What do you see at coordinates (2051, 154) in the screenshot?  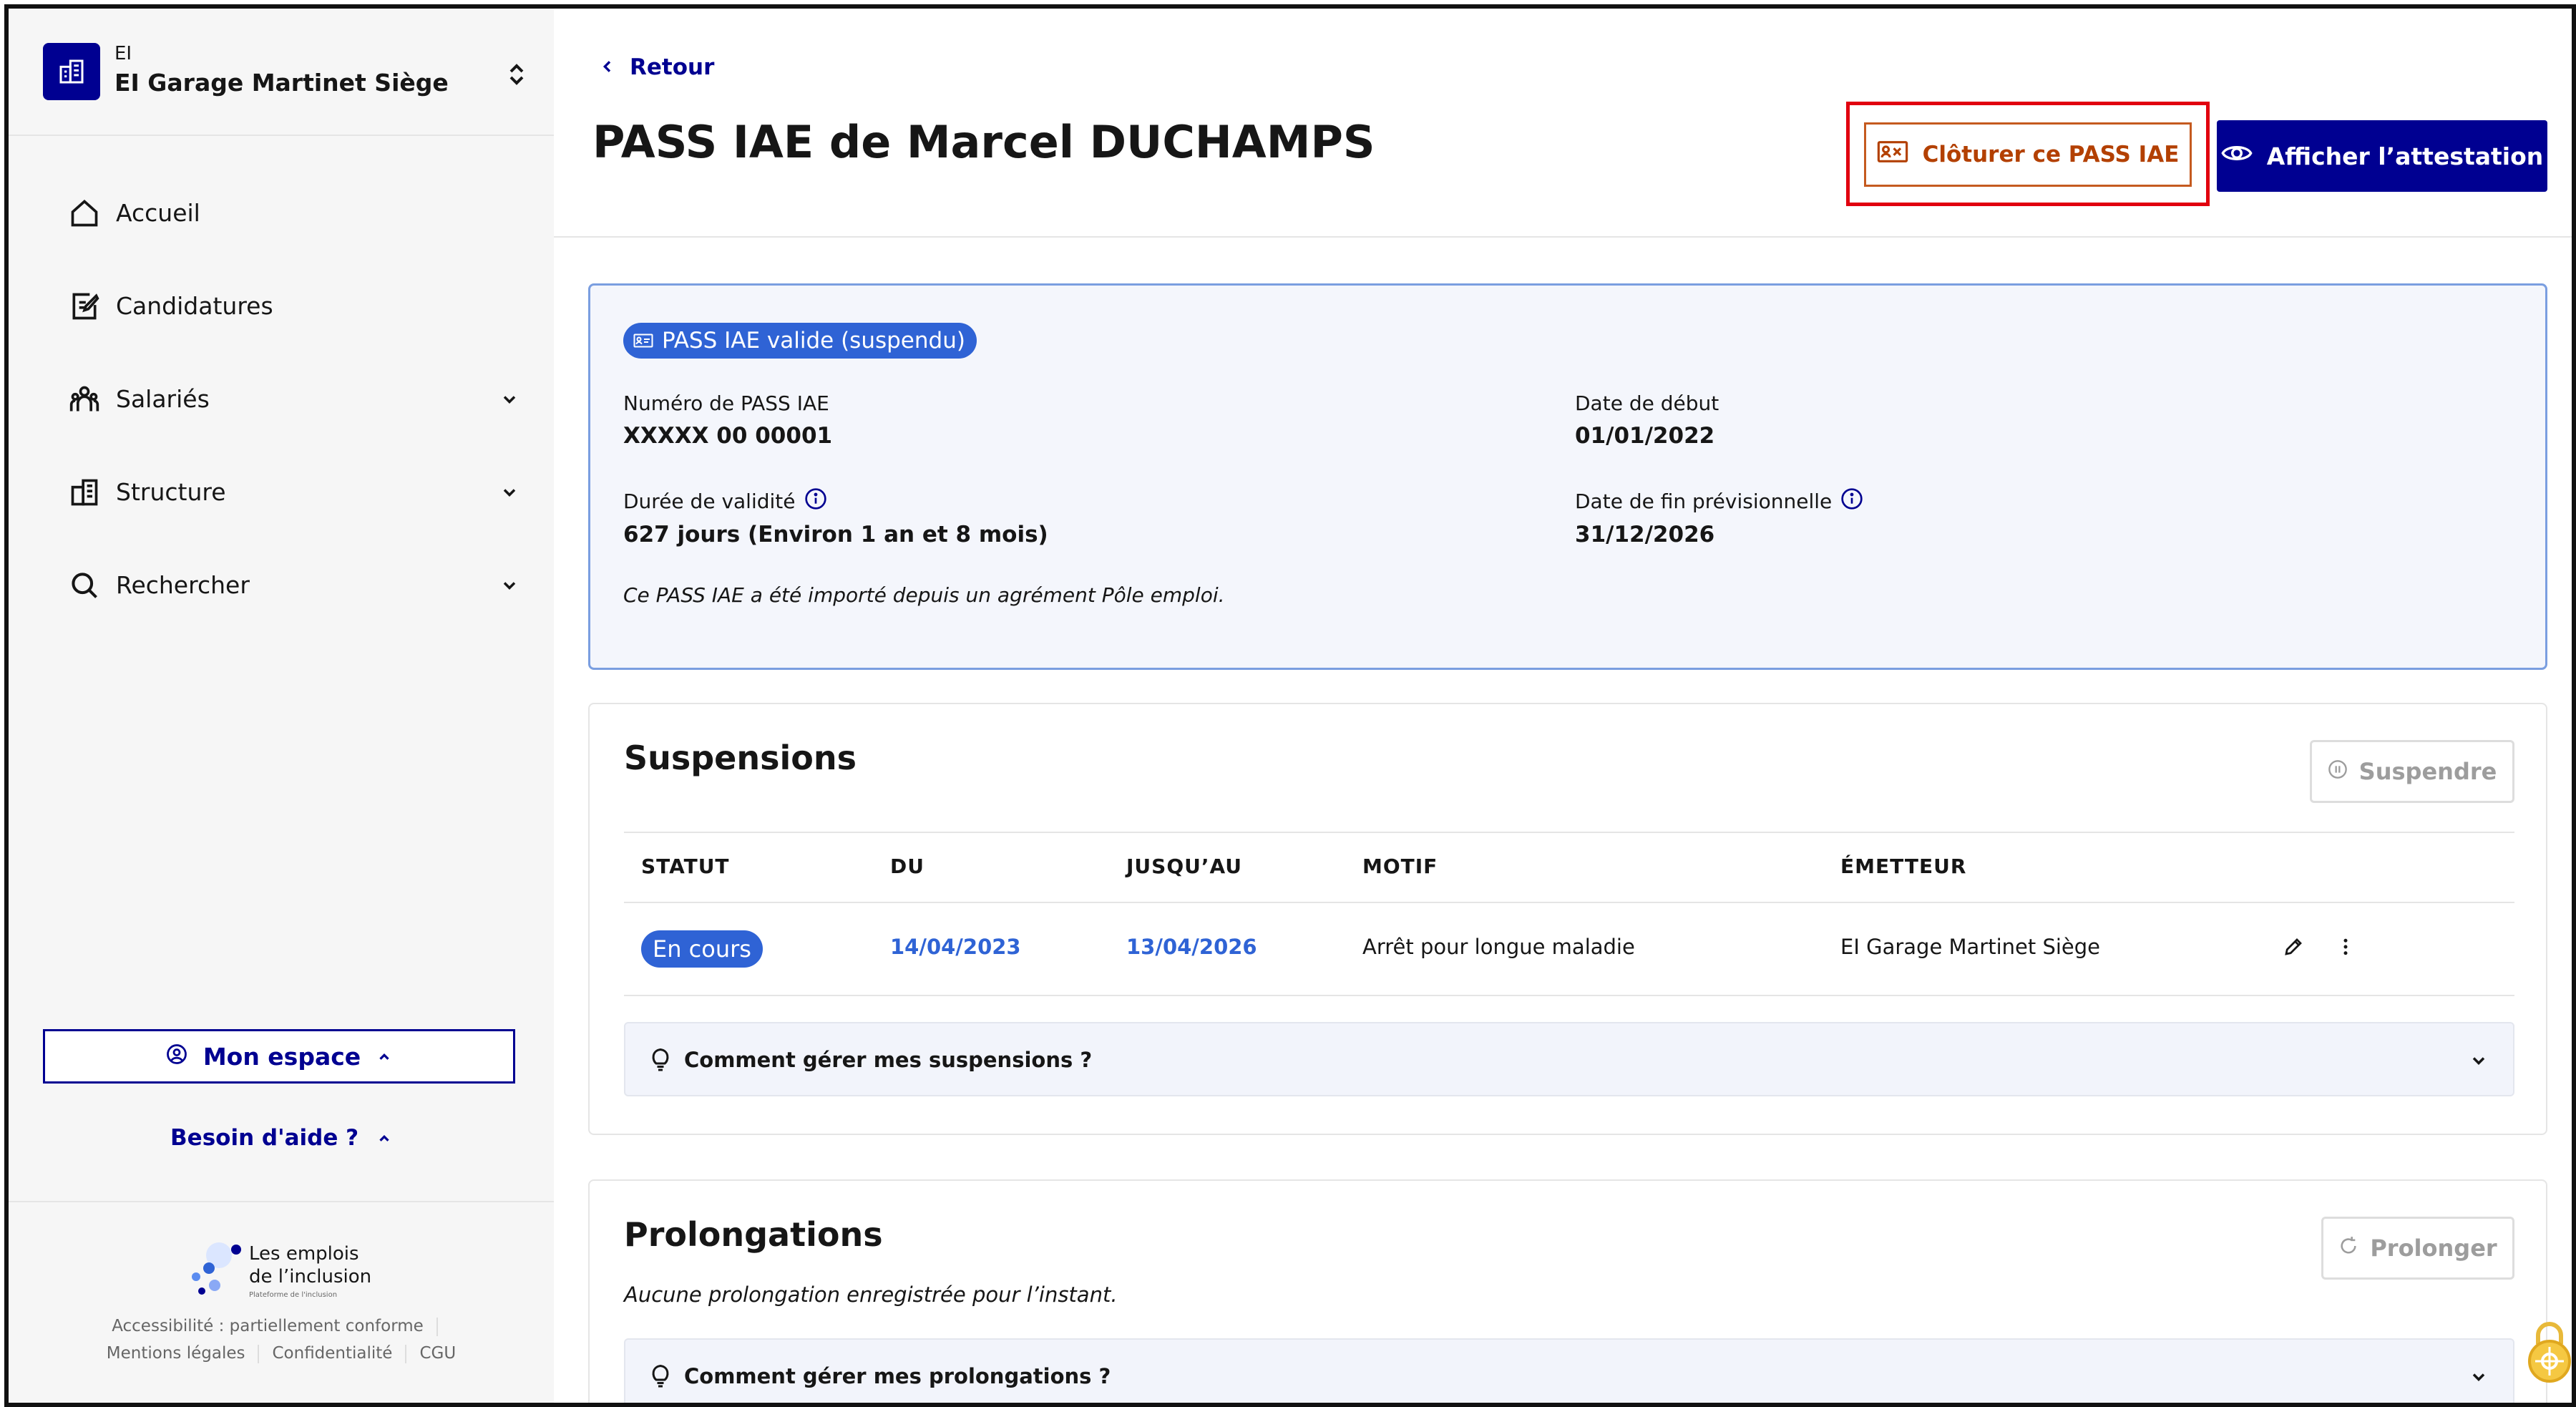 I see `close-pass-label: Clôturer ce PASS IAE` at bounding box center [2051, 154].